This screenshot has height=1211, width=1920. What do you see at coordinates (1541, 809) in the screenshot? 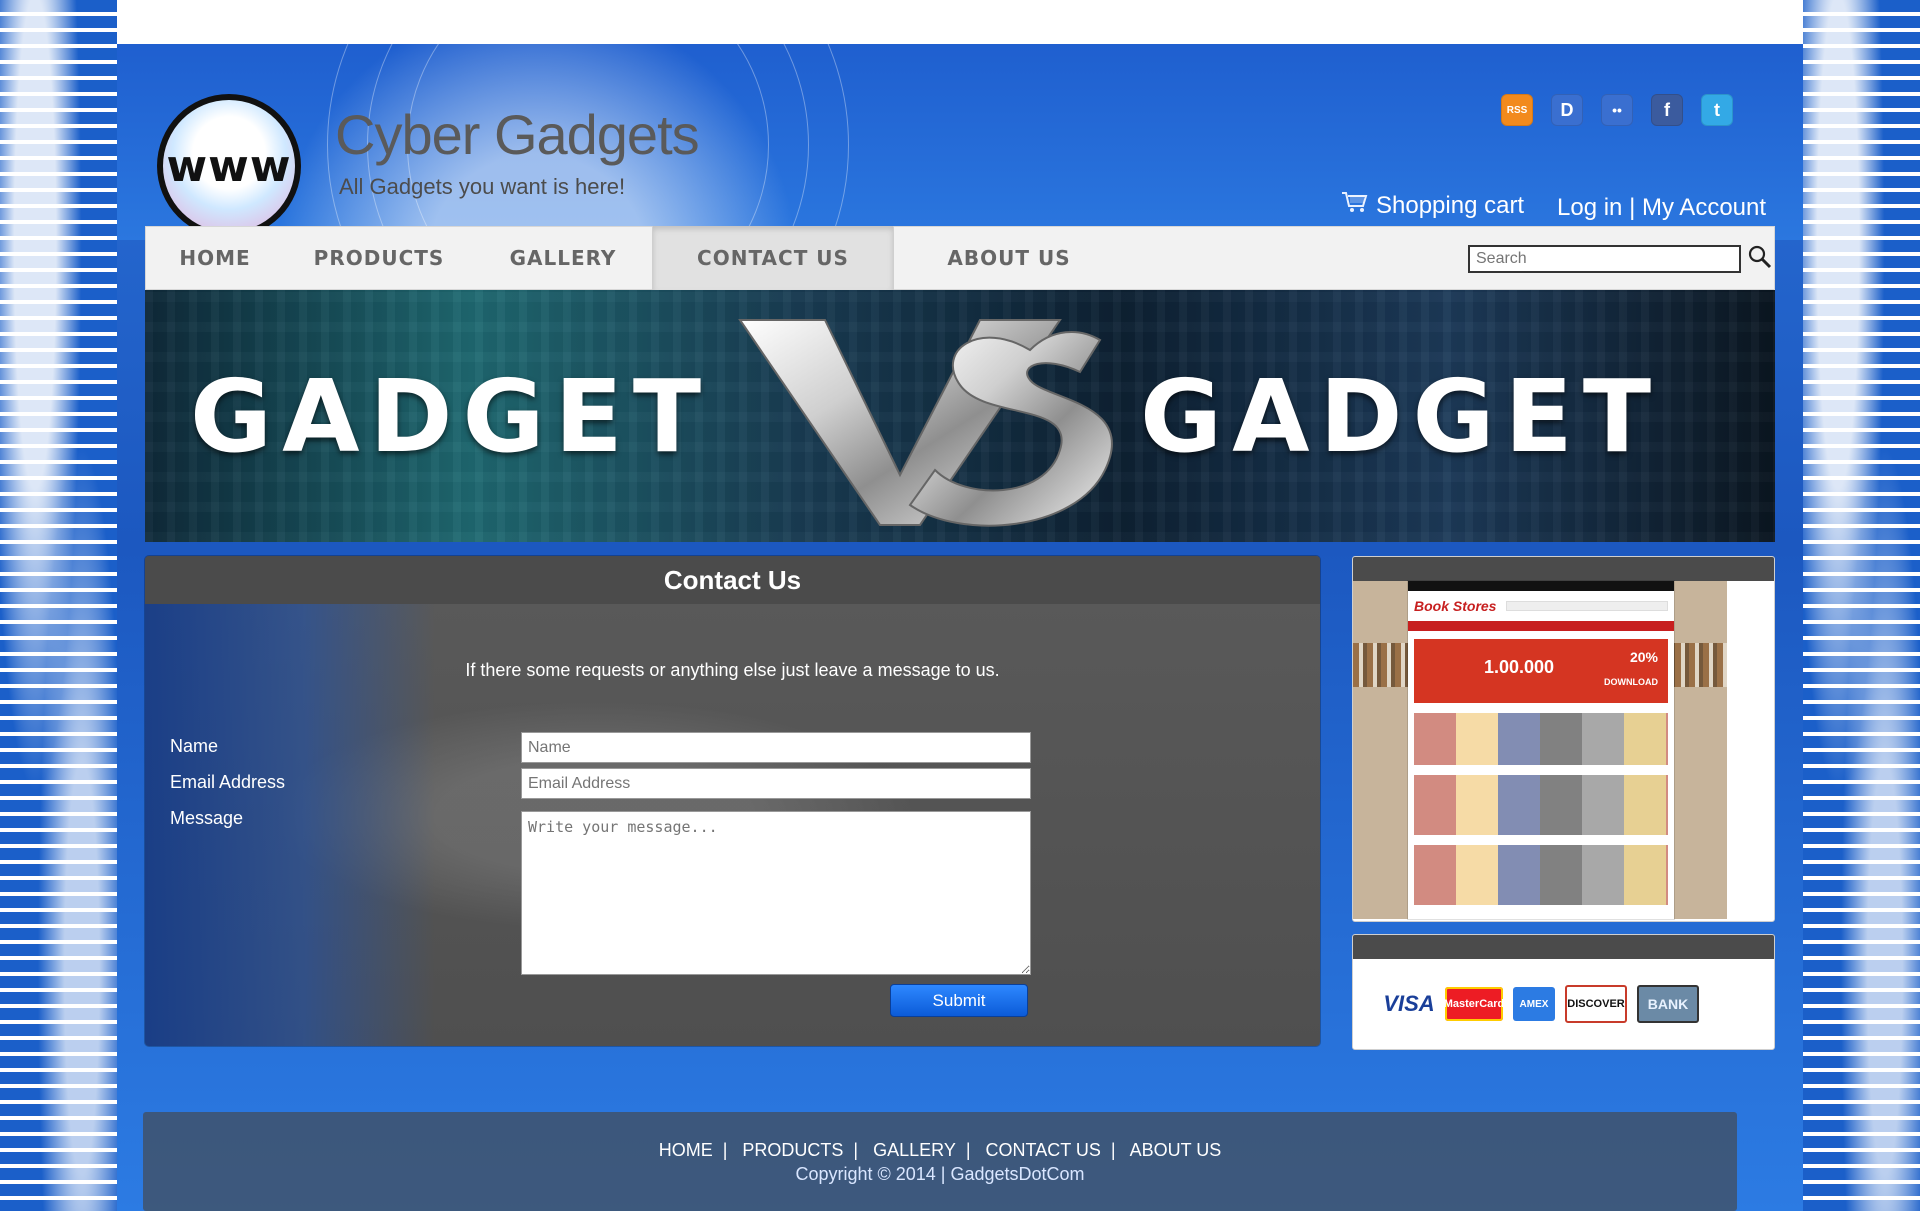
I see `thumbnail-book-grid` at bounding box center [1541, 809].